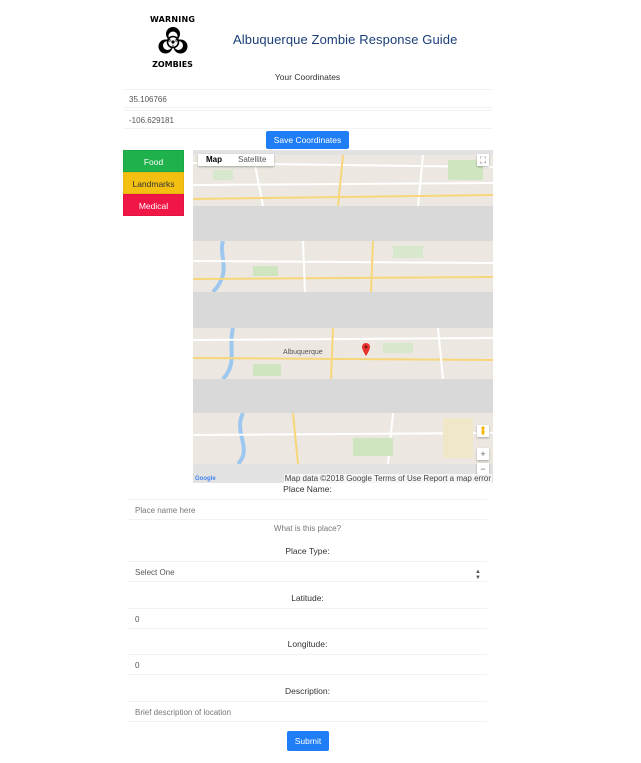 Image resolution: width=641 pixels, height=763 pixels. What do you see at coordinates (307, 598) in the screenshot?
I see `latitude-label: Latitude:` at bounding box center [307, 598].